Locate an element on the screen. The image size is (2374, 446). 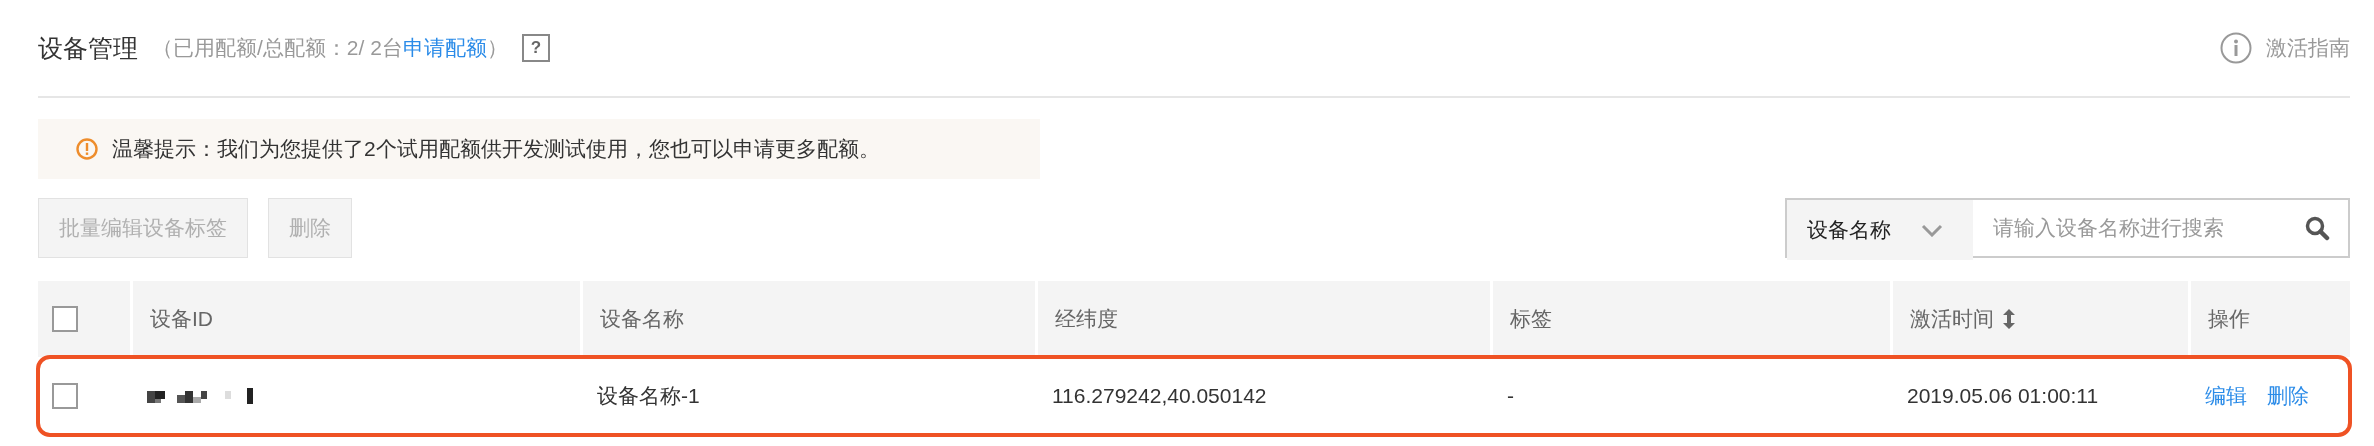
warning-icon is located at coordinates (87, 149).